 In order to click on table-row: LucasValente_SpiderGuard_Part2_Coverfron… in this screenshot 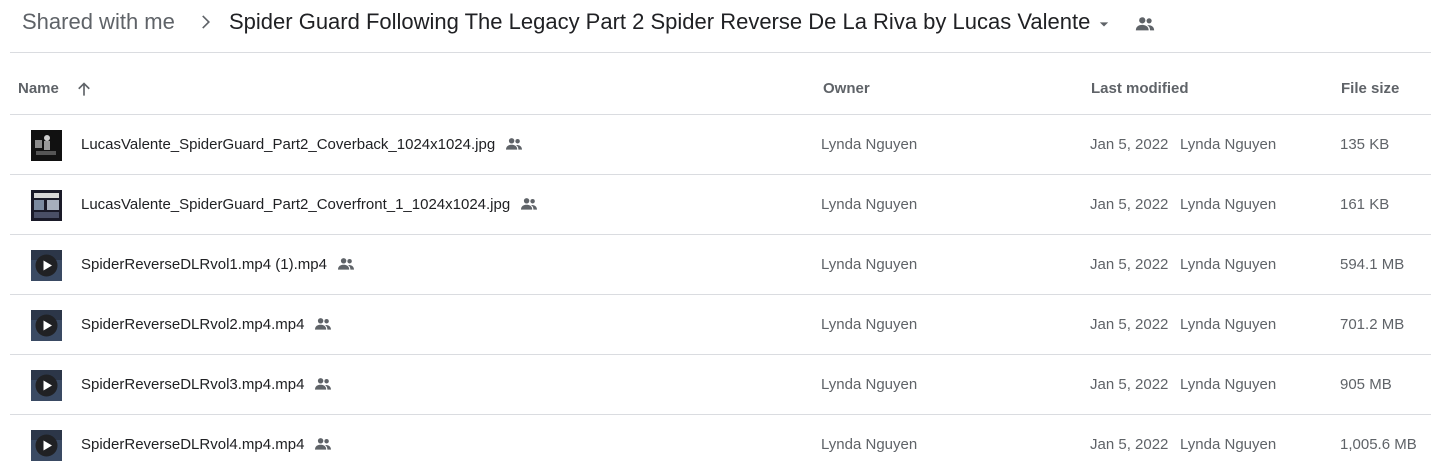, I will do `click(720, 205)`.